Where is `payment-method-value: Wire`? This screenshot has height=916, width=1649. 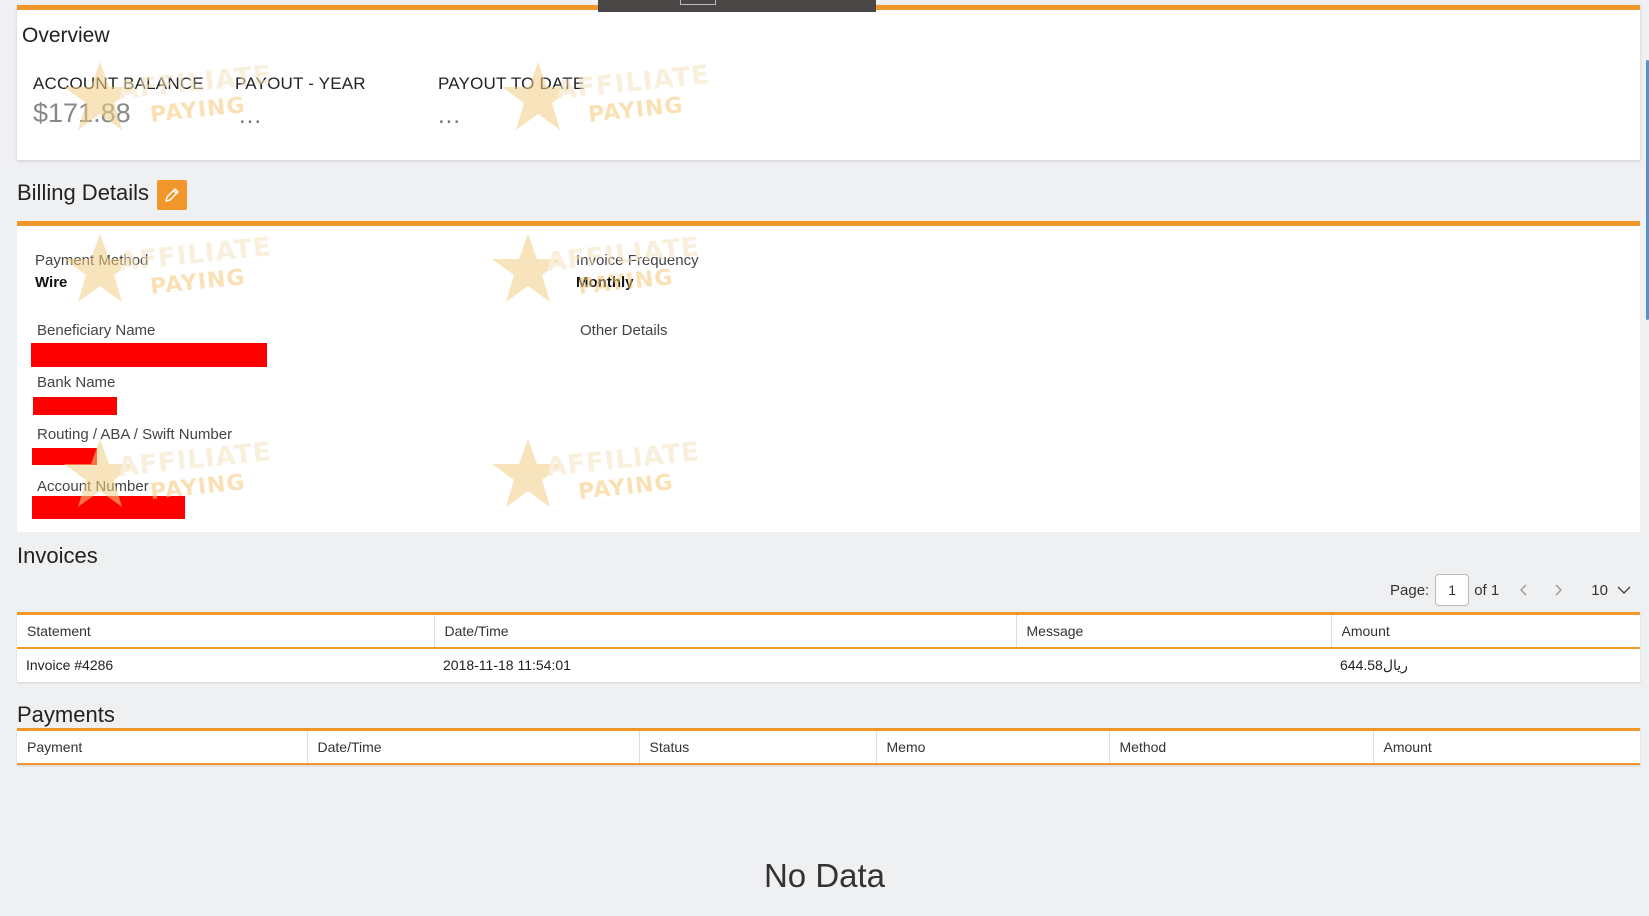 payment-method-value: Wire is located at coordinates (51, 282).